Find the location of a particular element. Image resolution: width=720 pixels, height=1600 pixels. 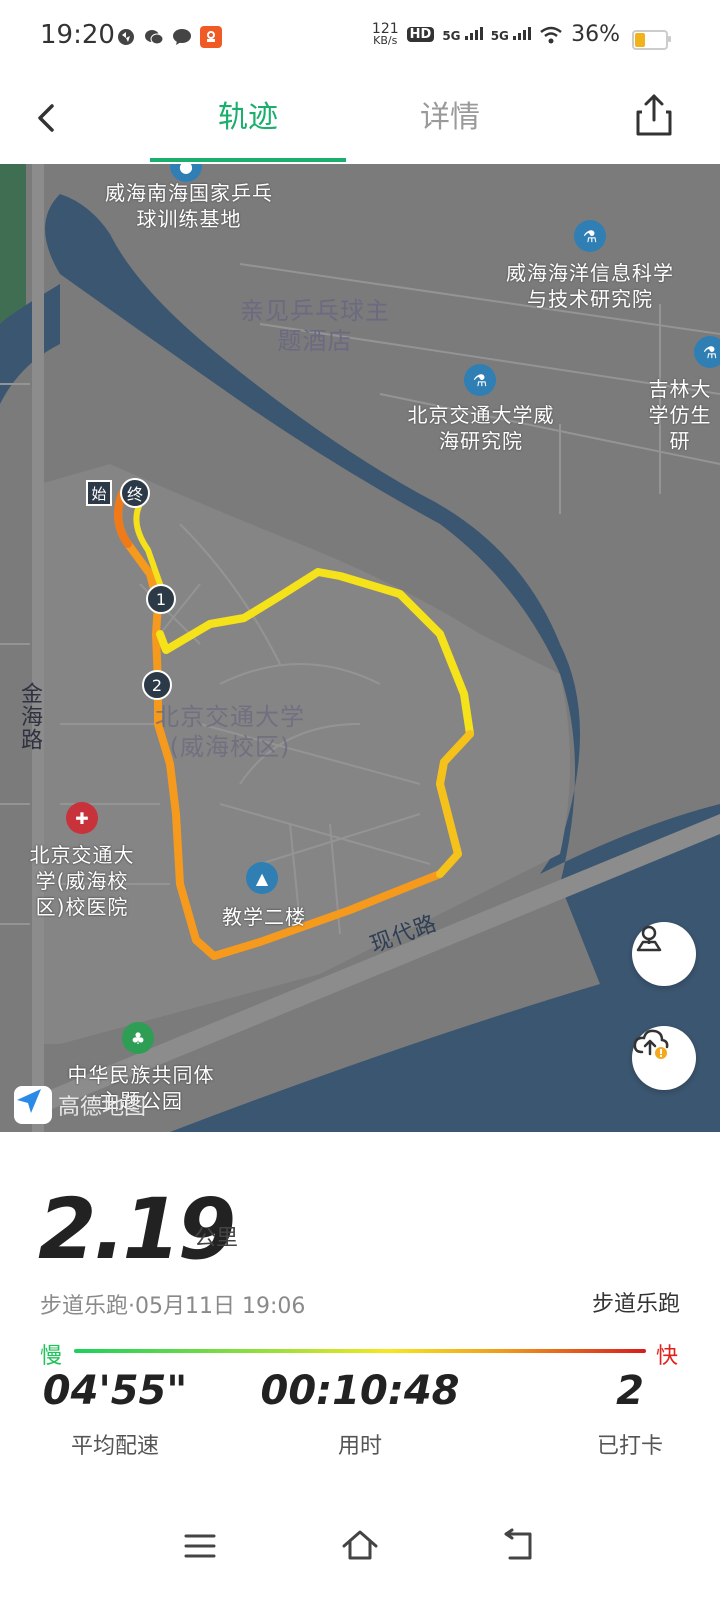

home-icon is located at coordinates (360, 1546).